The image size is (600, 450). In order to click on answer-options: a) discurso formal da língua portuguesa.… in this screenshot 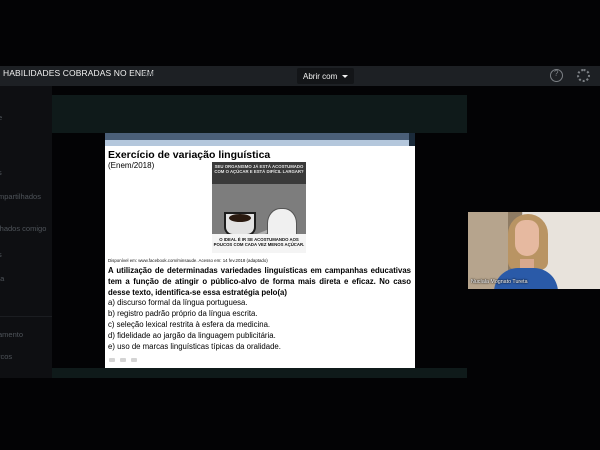, I will do `click(259, 324)`.